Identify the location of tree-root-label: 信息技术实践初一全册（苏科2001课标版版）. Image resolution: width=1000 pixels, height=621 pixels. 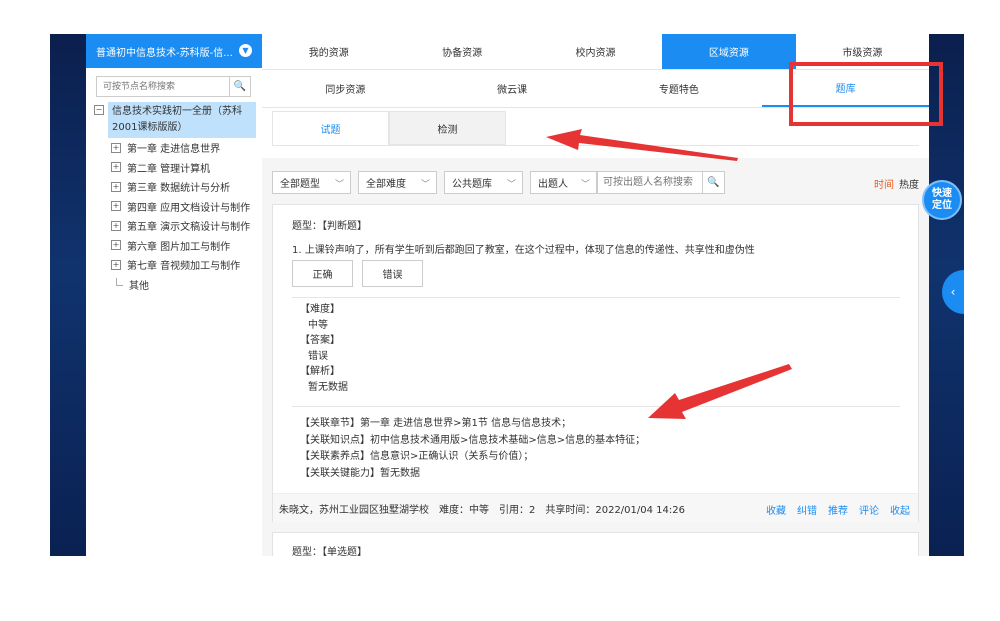
(182, 120).